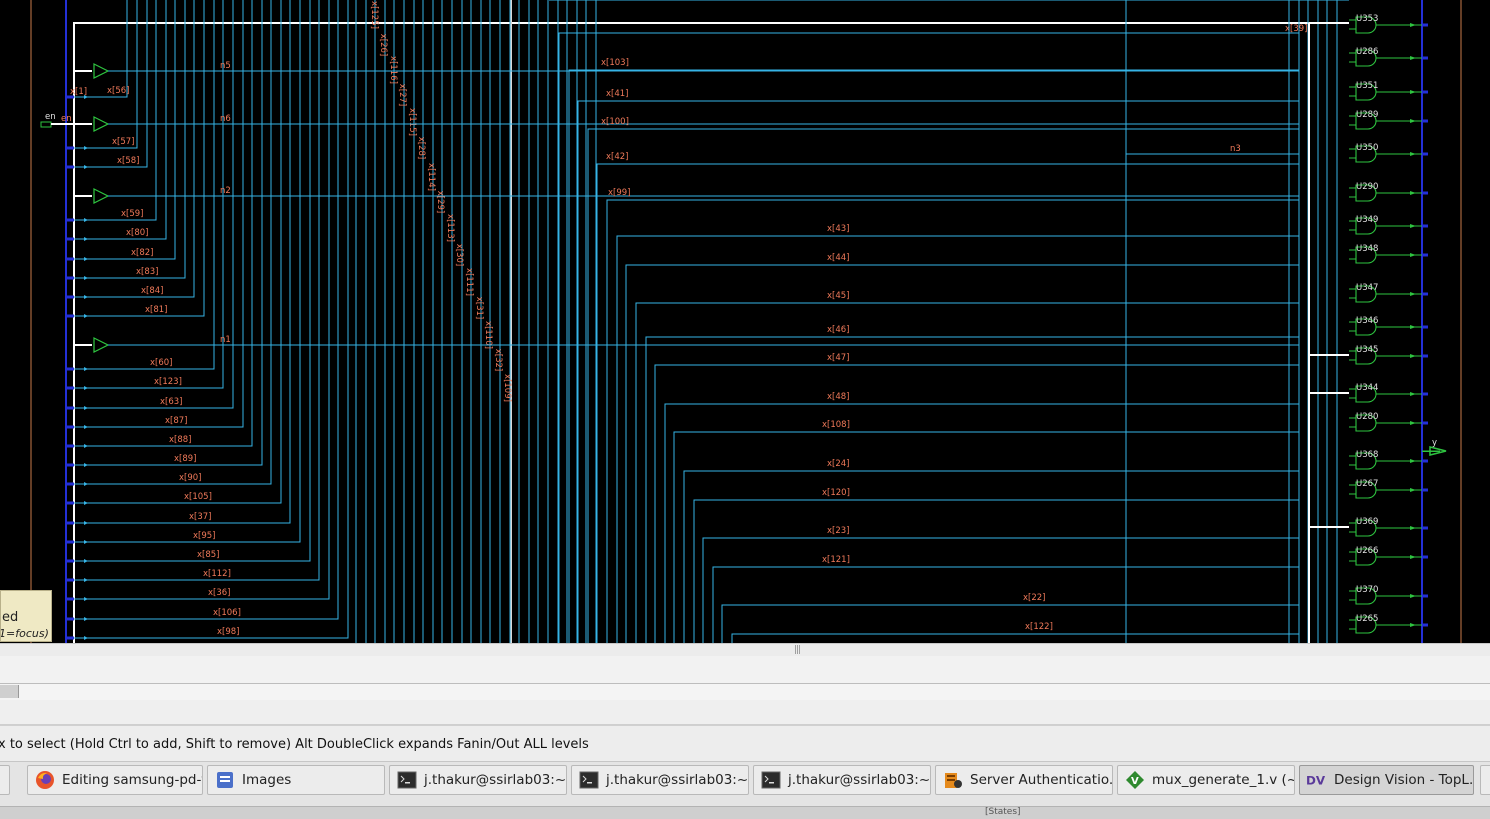 The width and height of the screenshot is (1490, 819). I want to click on net-label: x[80], so click(137, 233).